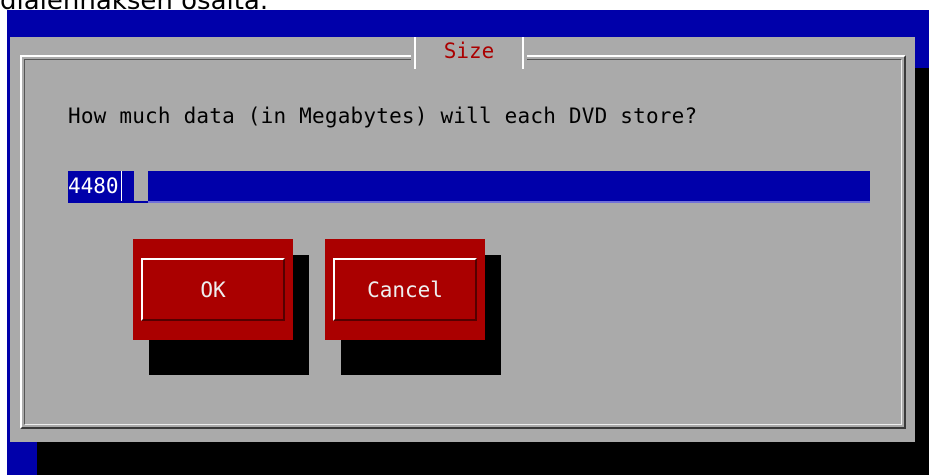  What do you see at coordinates (95, 186) in the screenshot?
I see `size-input-value: 4480` at bounding box center [95, 186].